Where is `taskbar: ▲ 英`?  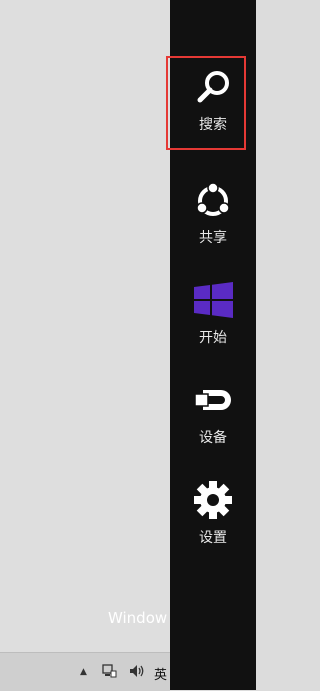
taskbar: ▲ 英 is located at coordinates (85, 671).